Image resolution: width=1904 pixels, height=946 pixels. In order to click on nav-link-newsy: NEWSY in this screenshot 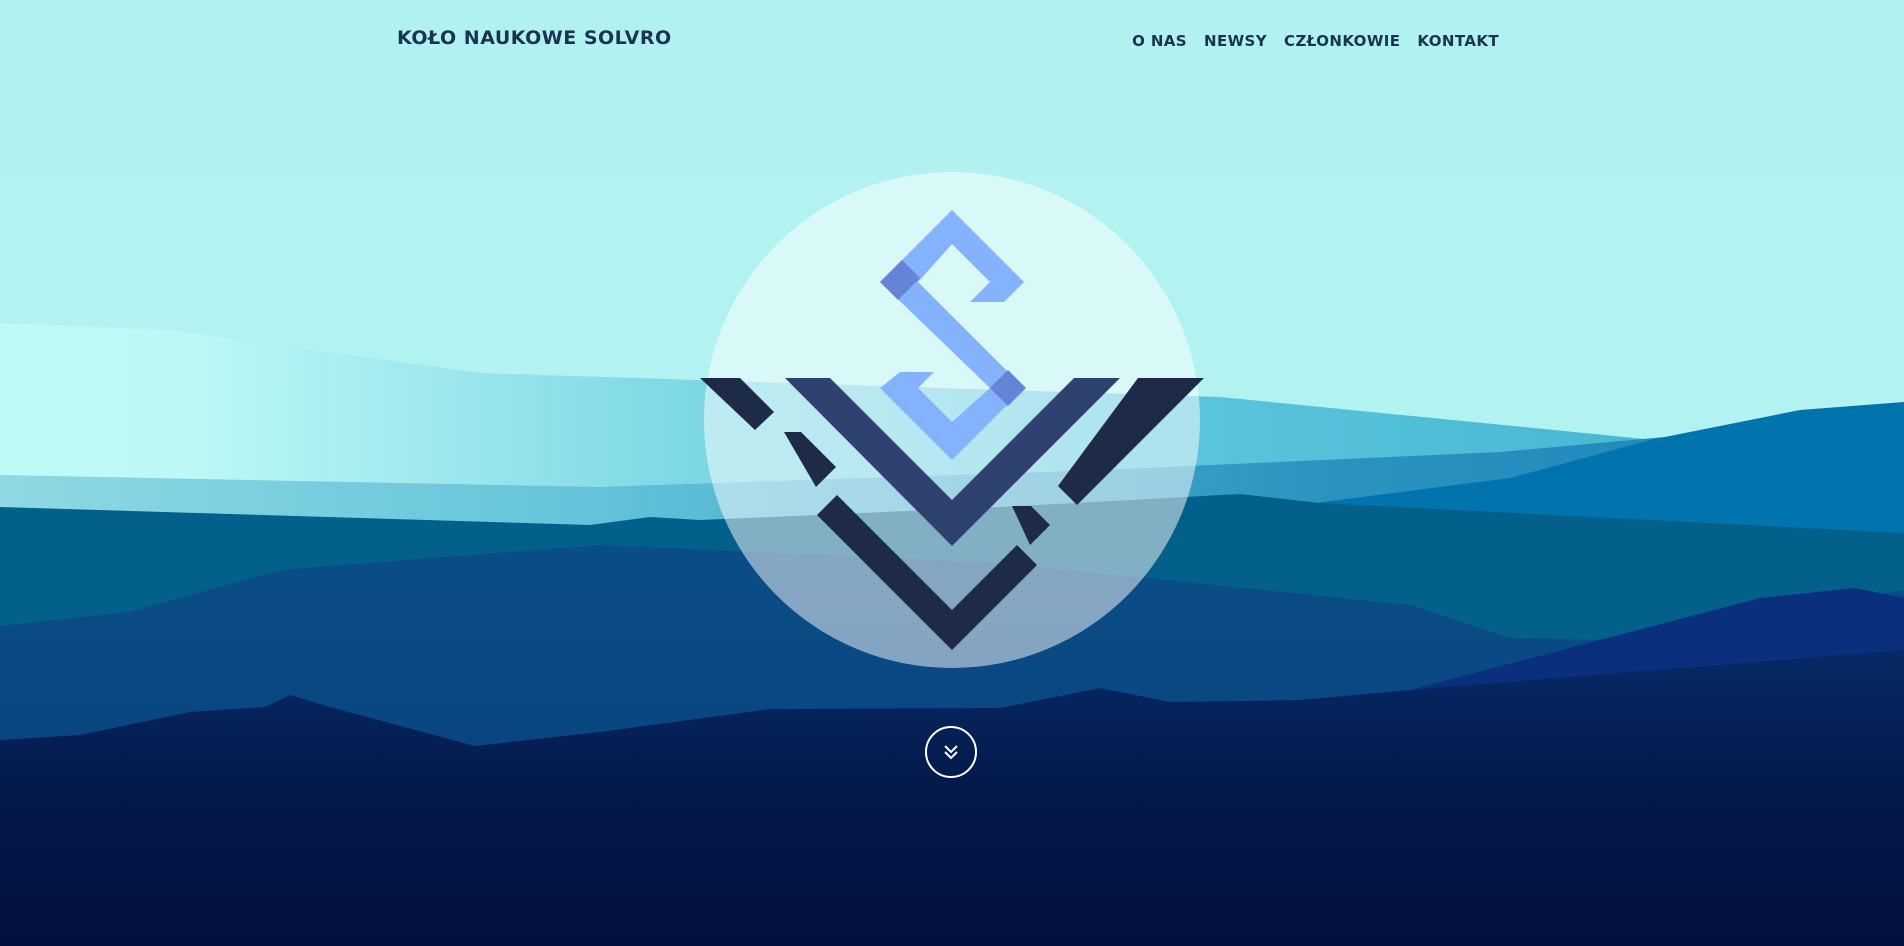, I will do `click(1235, 41)`.